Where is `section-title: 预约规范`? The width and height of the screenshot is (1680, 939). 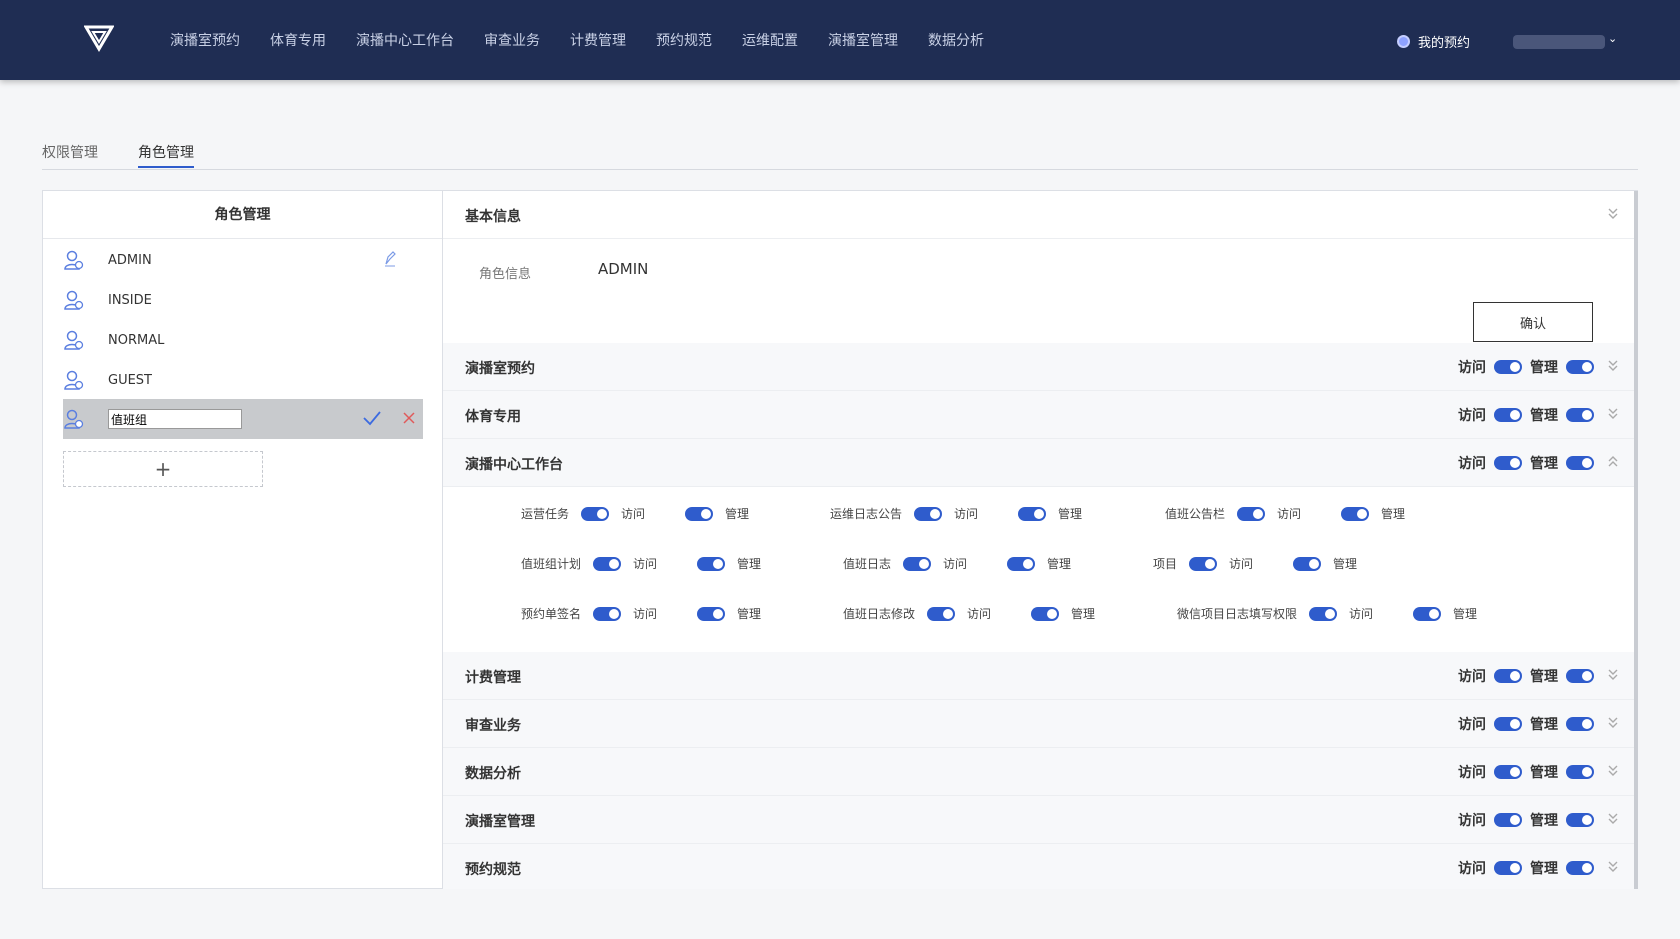
section-title: 预约规范 is located at coordinates (493, 870).